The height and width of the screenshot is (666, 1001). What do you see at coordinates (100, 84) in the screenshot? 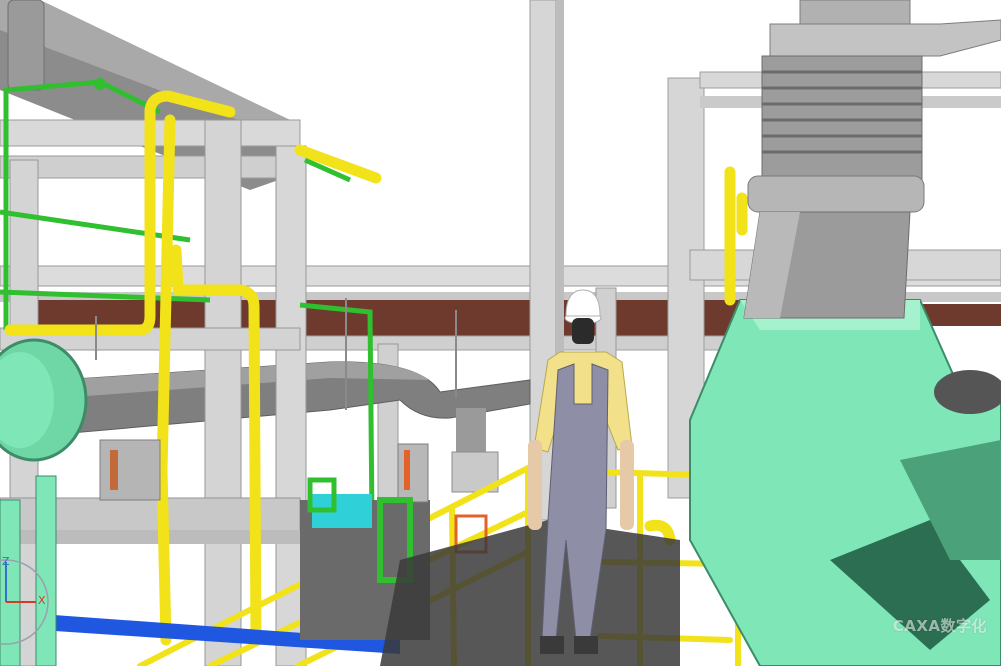
I see `green-pipe-valve` at bounding box center [100, 84].